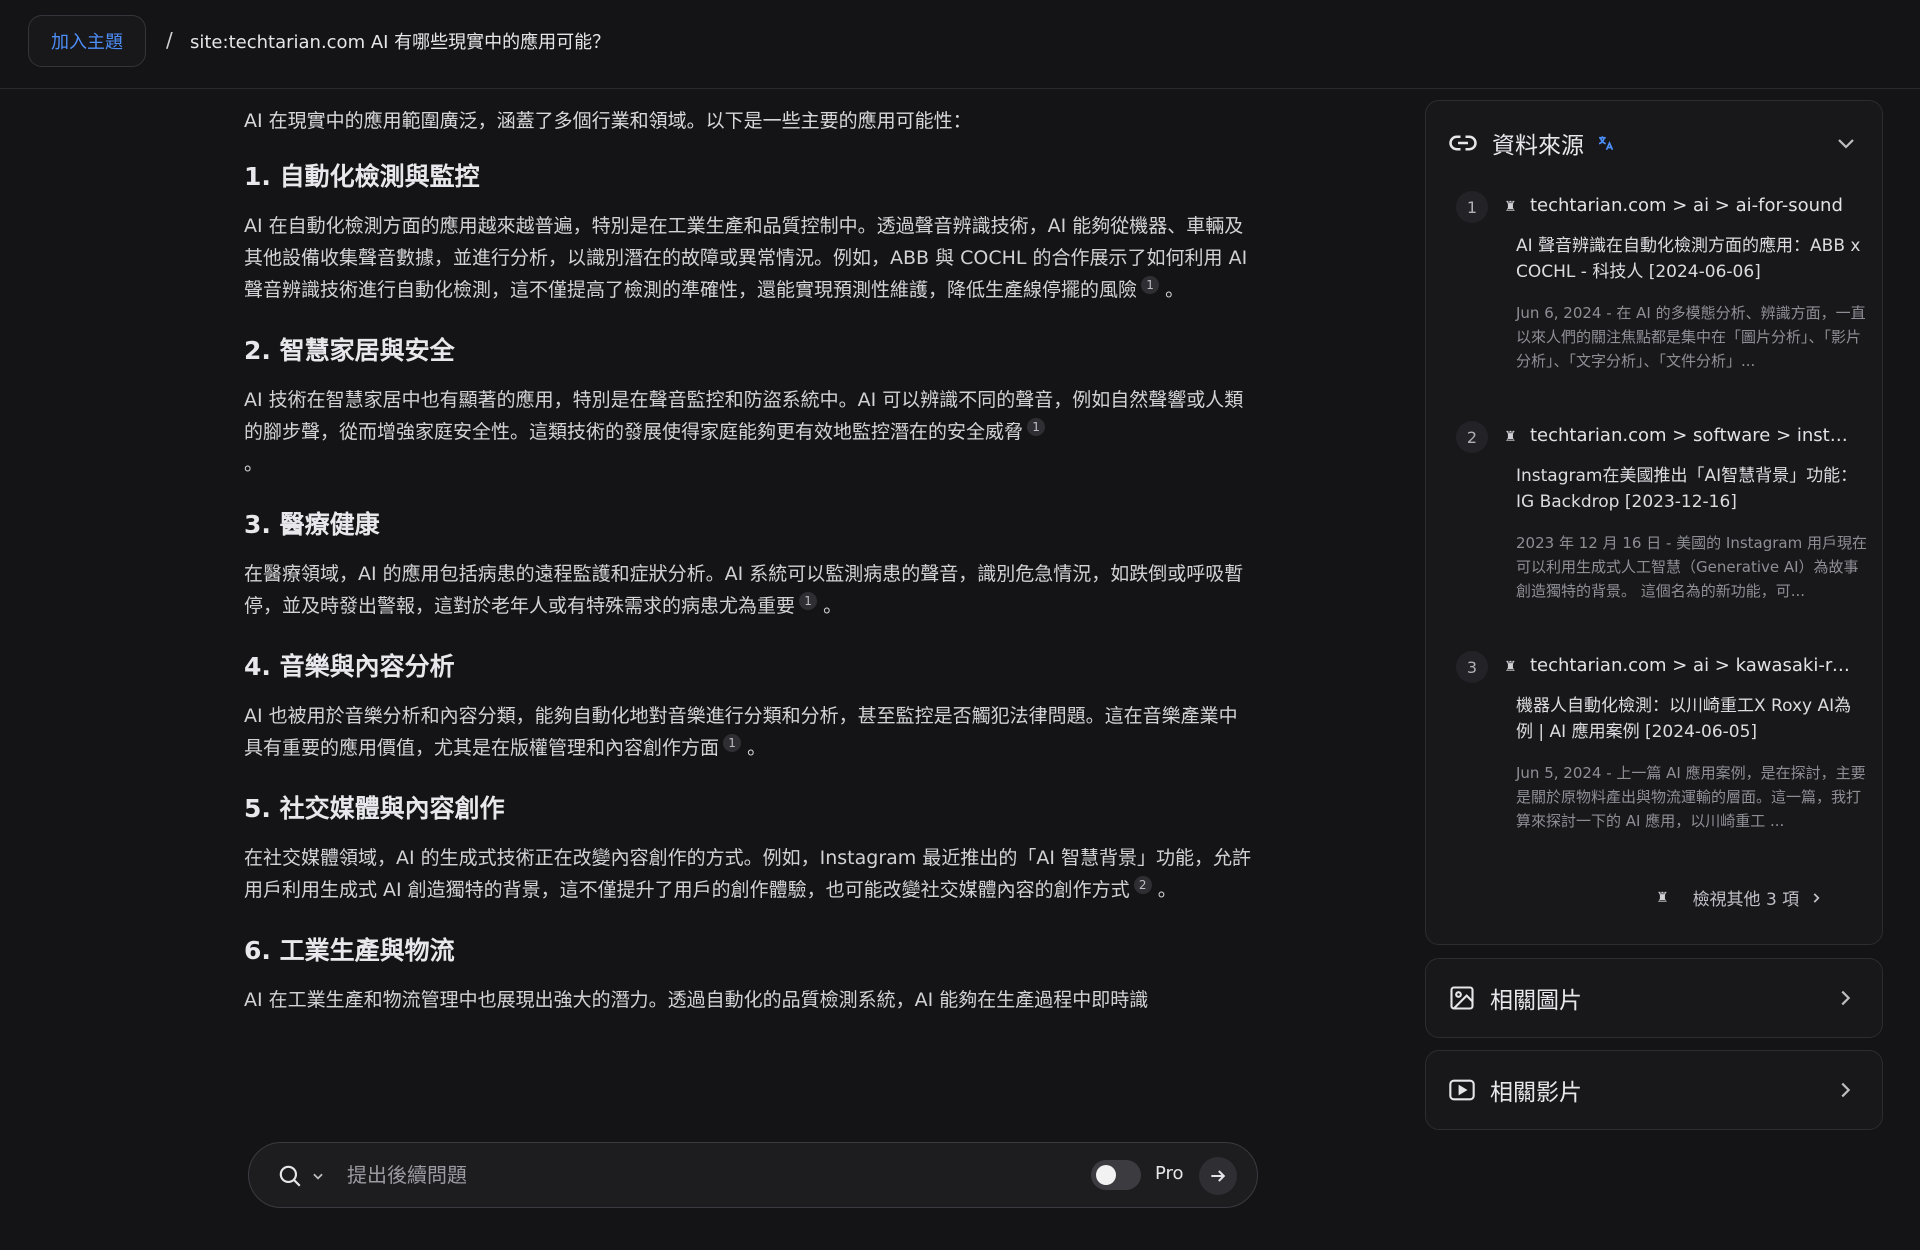 The image size is (1920, 1250). Describe the element at coordinates (1462, 998) in the screenshot. I see `image-icon` at that location.